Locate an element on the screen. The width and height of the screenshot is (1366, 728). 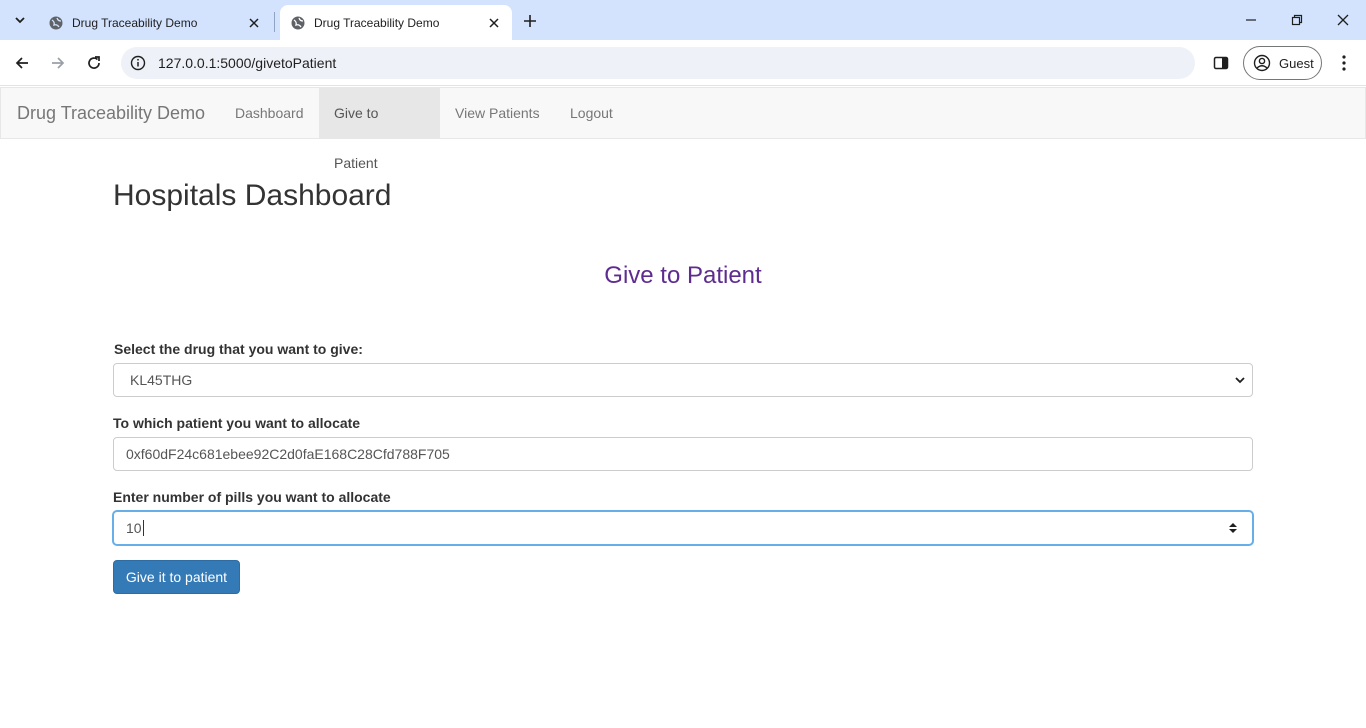
site-info-icon is located at coordinates (138, 63).